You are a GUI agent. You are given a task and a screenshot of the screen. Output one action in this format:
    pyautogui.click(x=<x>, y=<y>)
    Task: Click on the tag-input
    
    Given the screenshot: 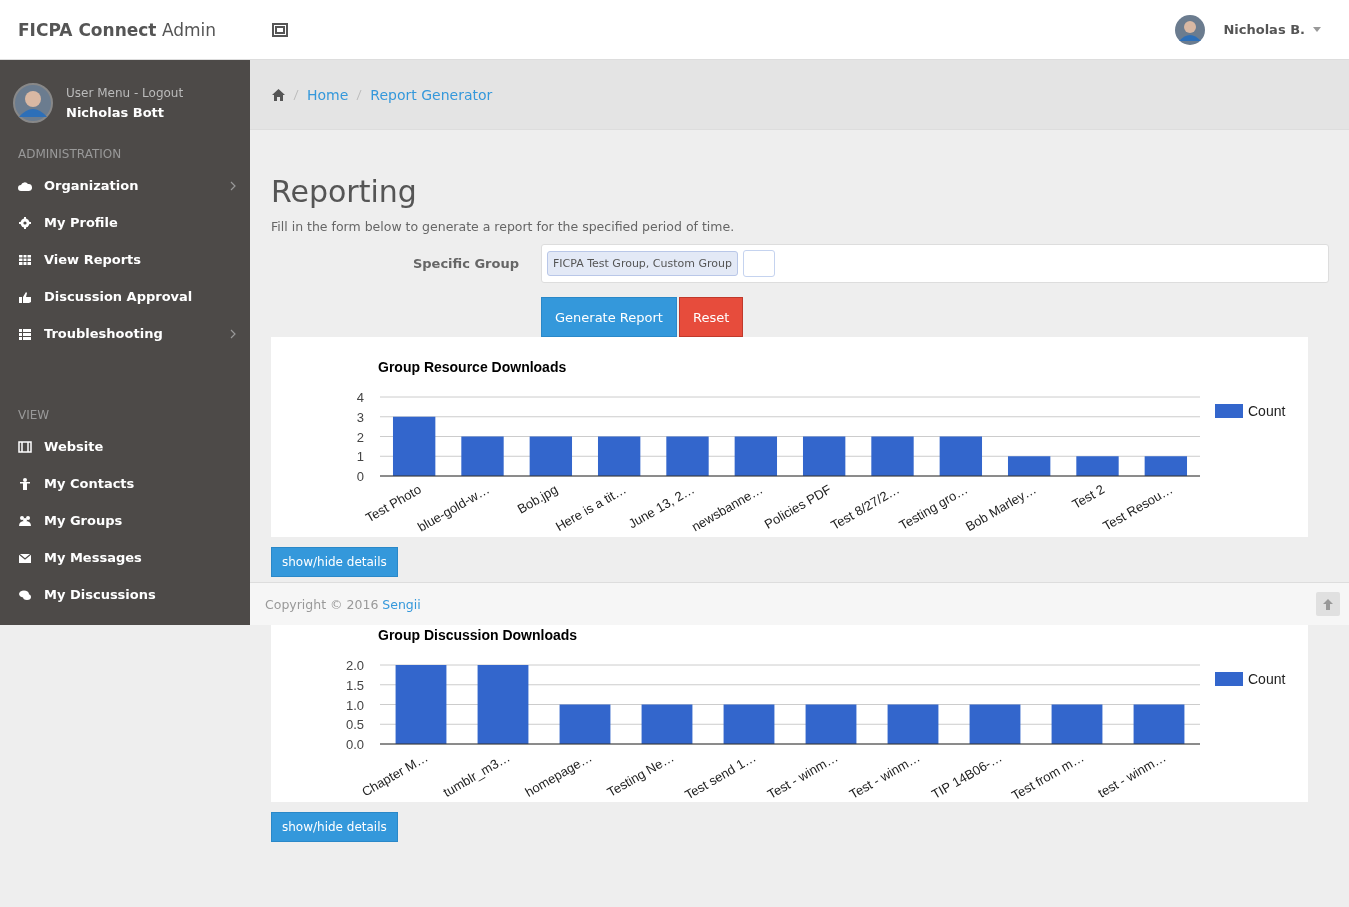 What is the action you would take?
    pyautogui.click(x=759, y=263)
    